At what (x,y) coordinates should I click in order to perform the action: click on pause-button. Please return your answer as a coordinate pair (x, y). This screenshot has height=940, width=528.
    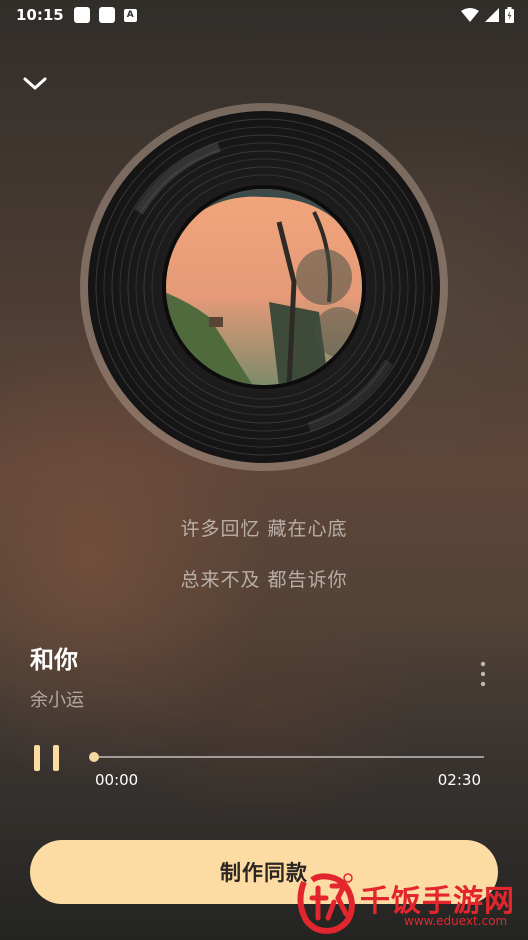
    Looking at the image, I should click on (47, 758).